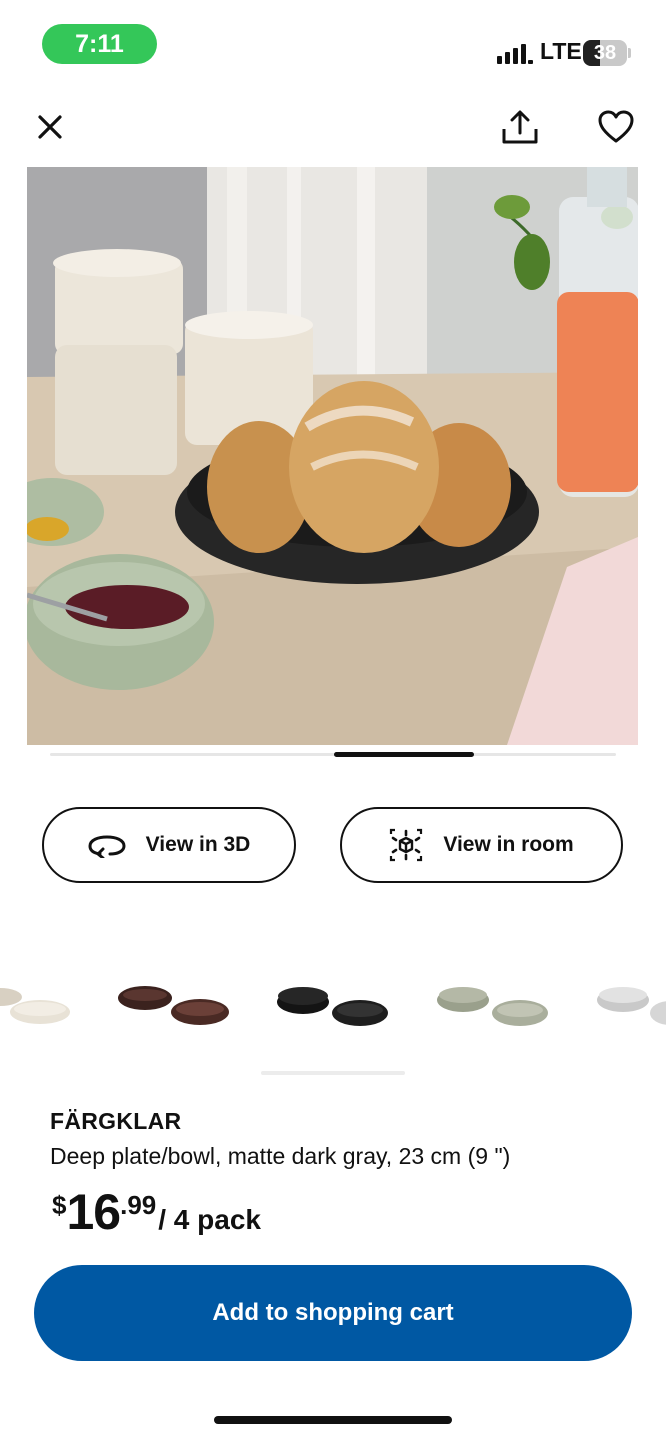 The height and width of the screenshot is (1440, 666). I want to click on network-label: LTE, so click(561, 51).